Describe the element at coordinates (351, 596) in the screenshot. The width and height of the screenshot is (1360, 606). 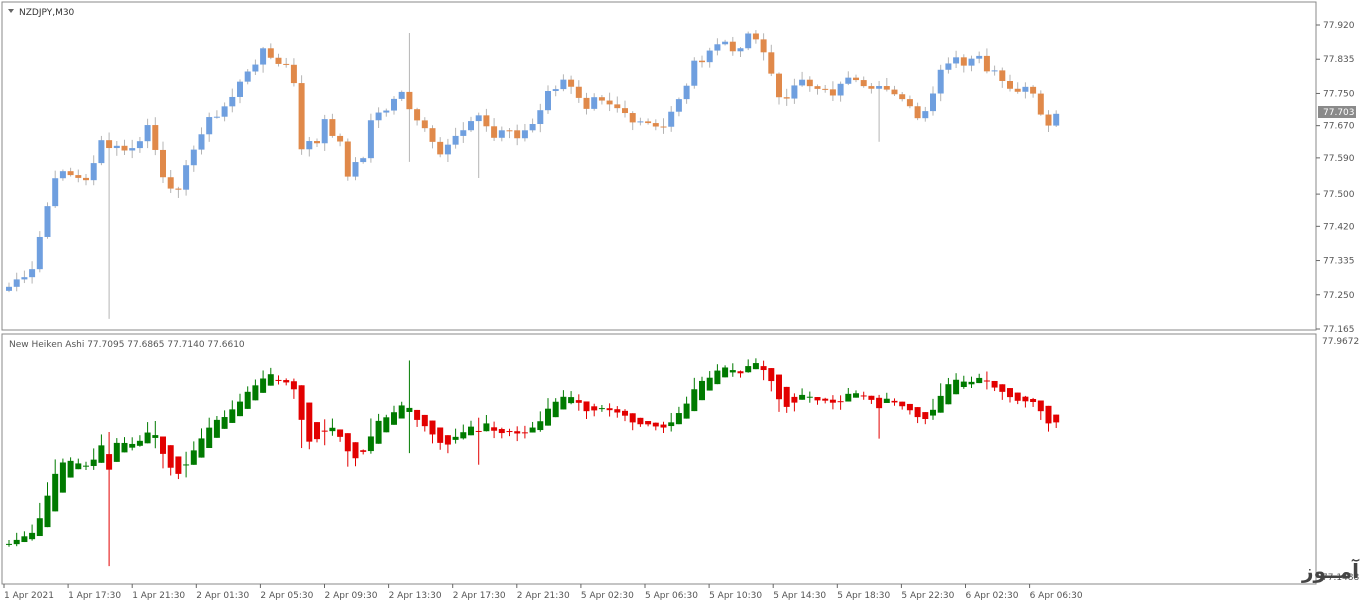
I see `time-tick-label: 2 Apr 09:30` at that location.